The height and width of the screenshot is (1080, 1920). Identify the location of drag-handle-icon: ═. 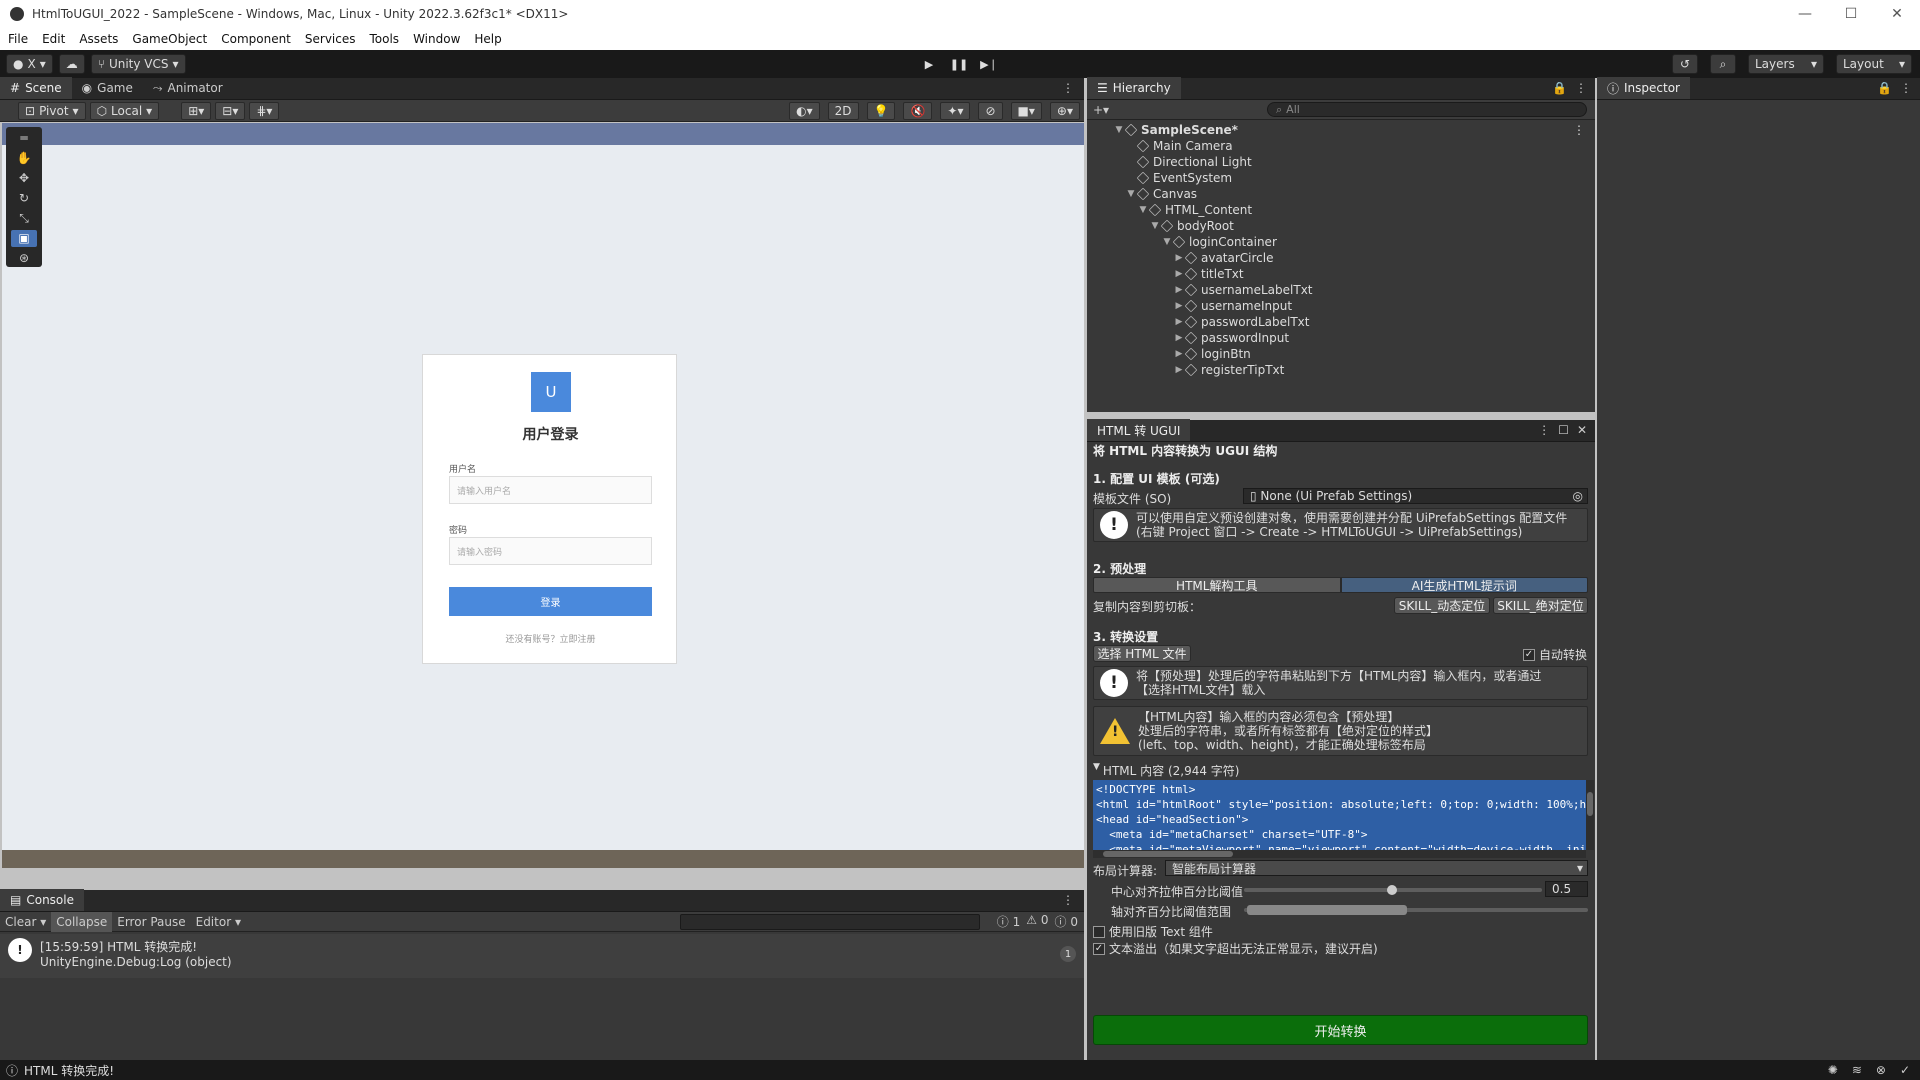
(24, 137).